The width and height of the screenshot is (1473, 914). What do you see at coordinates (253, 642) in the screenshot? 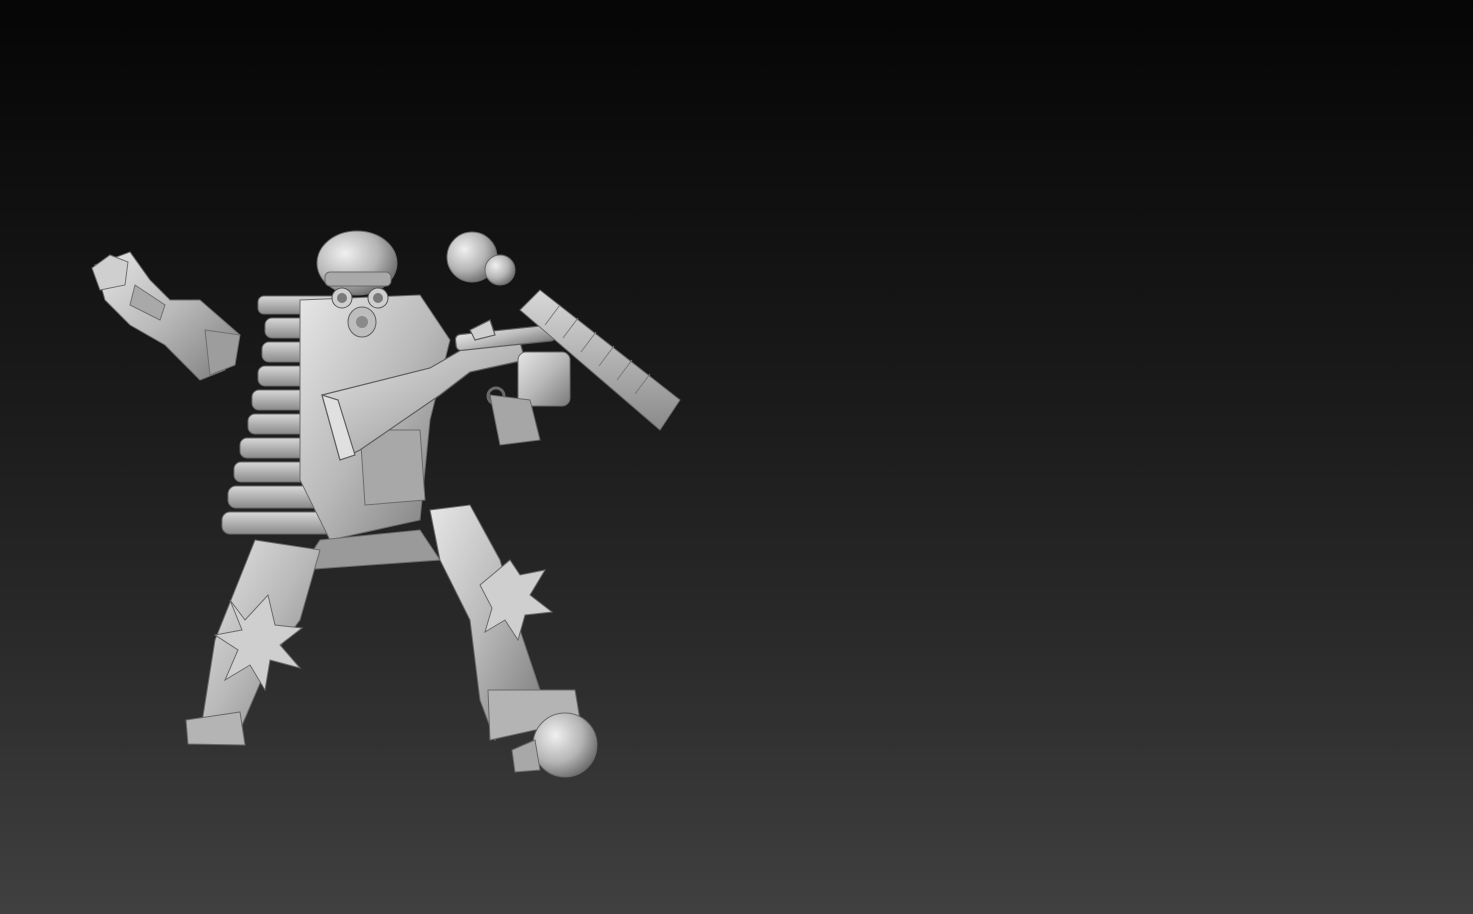
I see `left-leg` at bounding box center [253, 642].